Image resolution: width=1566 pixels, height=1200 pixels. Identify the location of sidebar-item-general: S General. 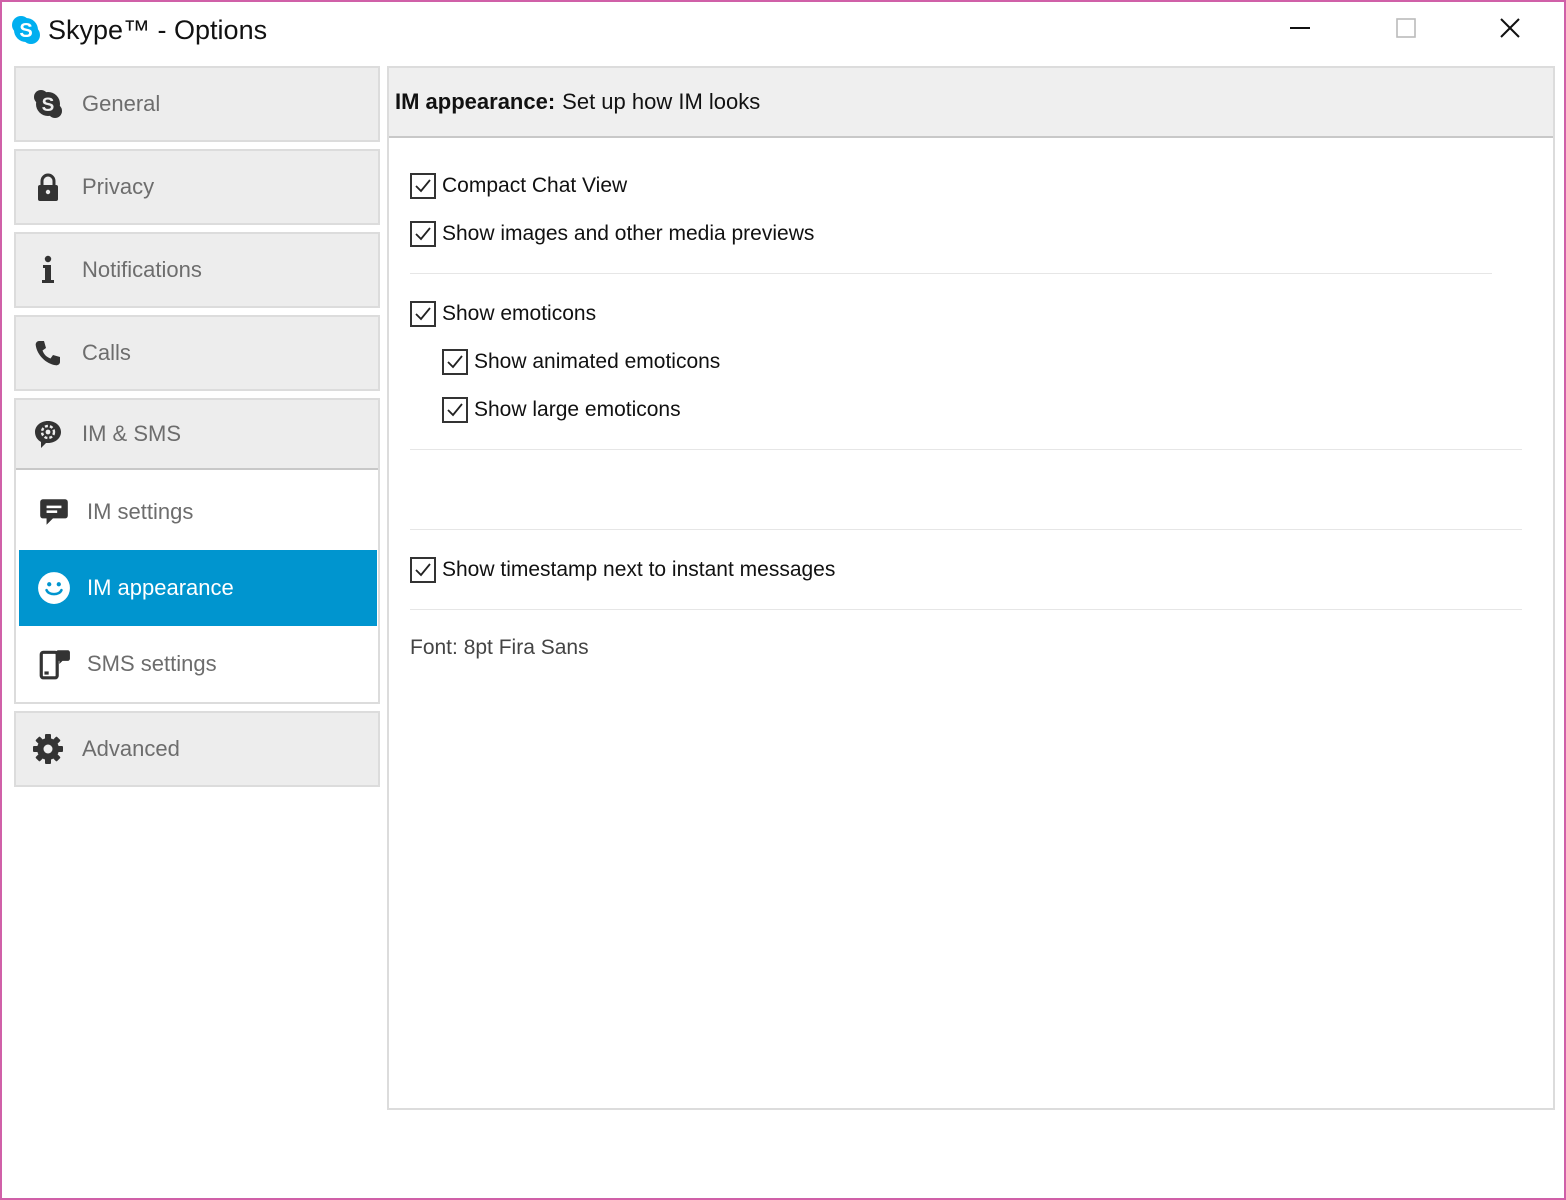
(197, 104).